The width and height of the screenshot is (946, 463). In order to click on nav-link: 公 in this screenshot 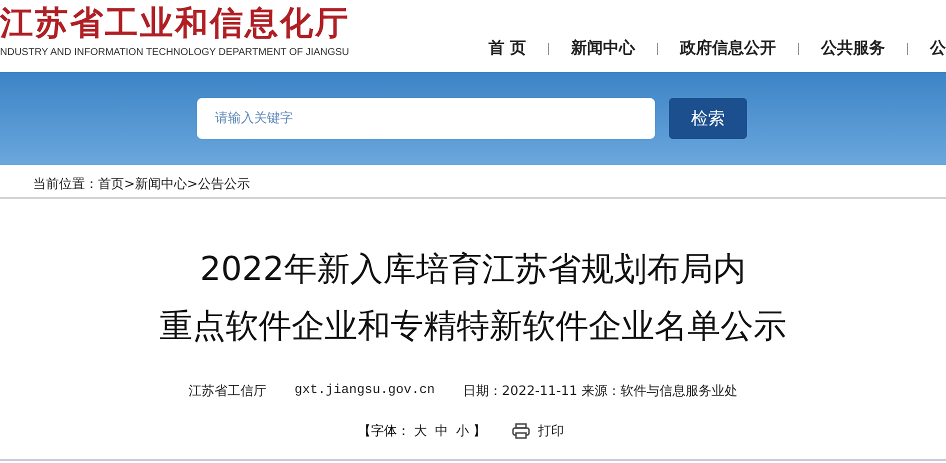, I will do `click(938, 48)`.